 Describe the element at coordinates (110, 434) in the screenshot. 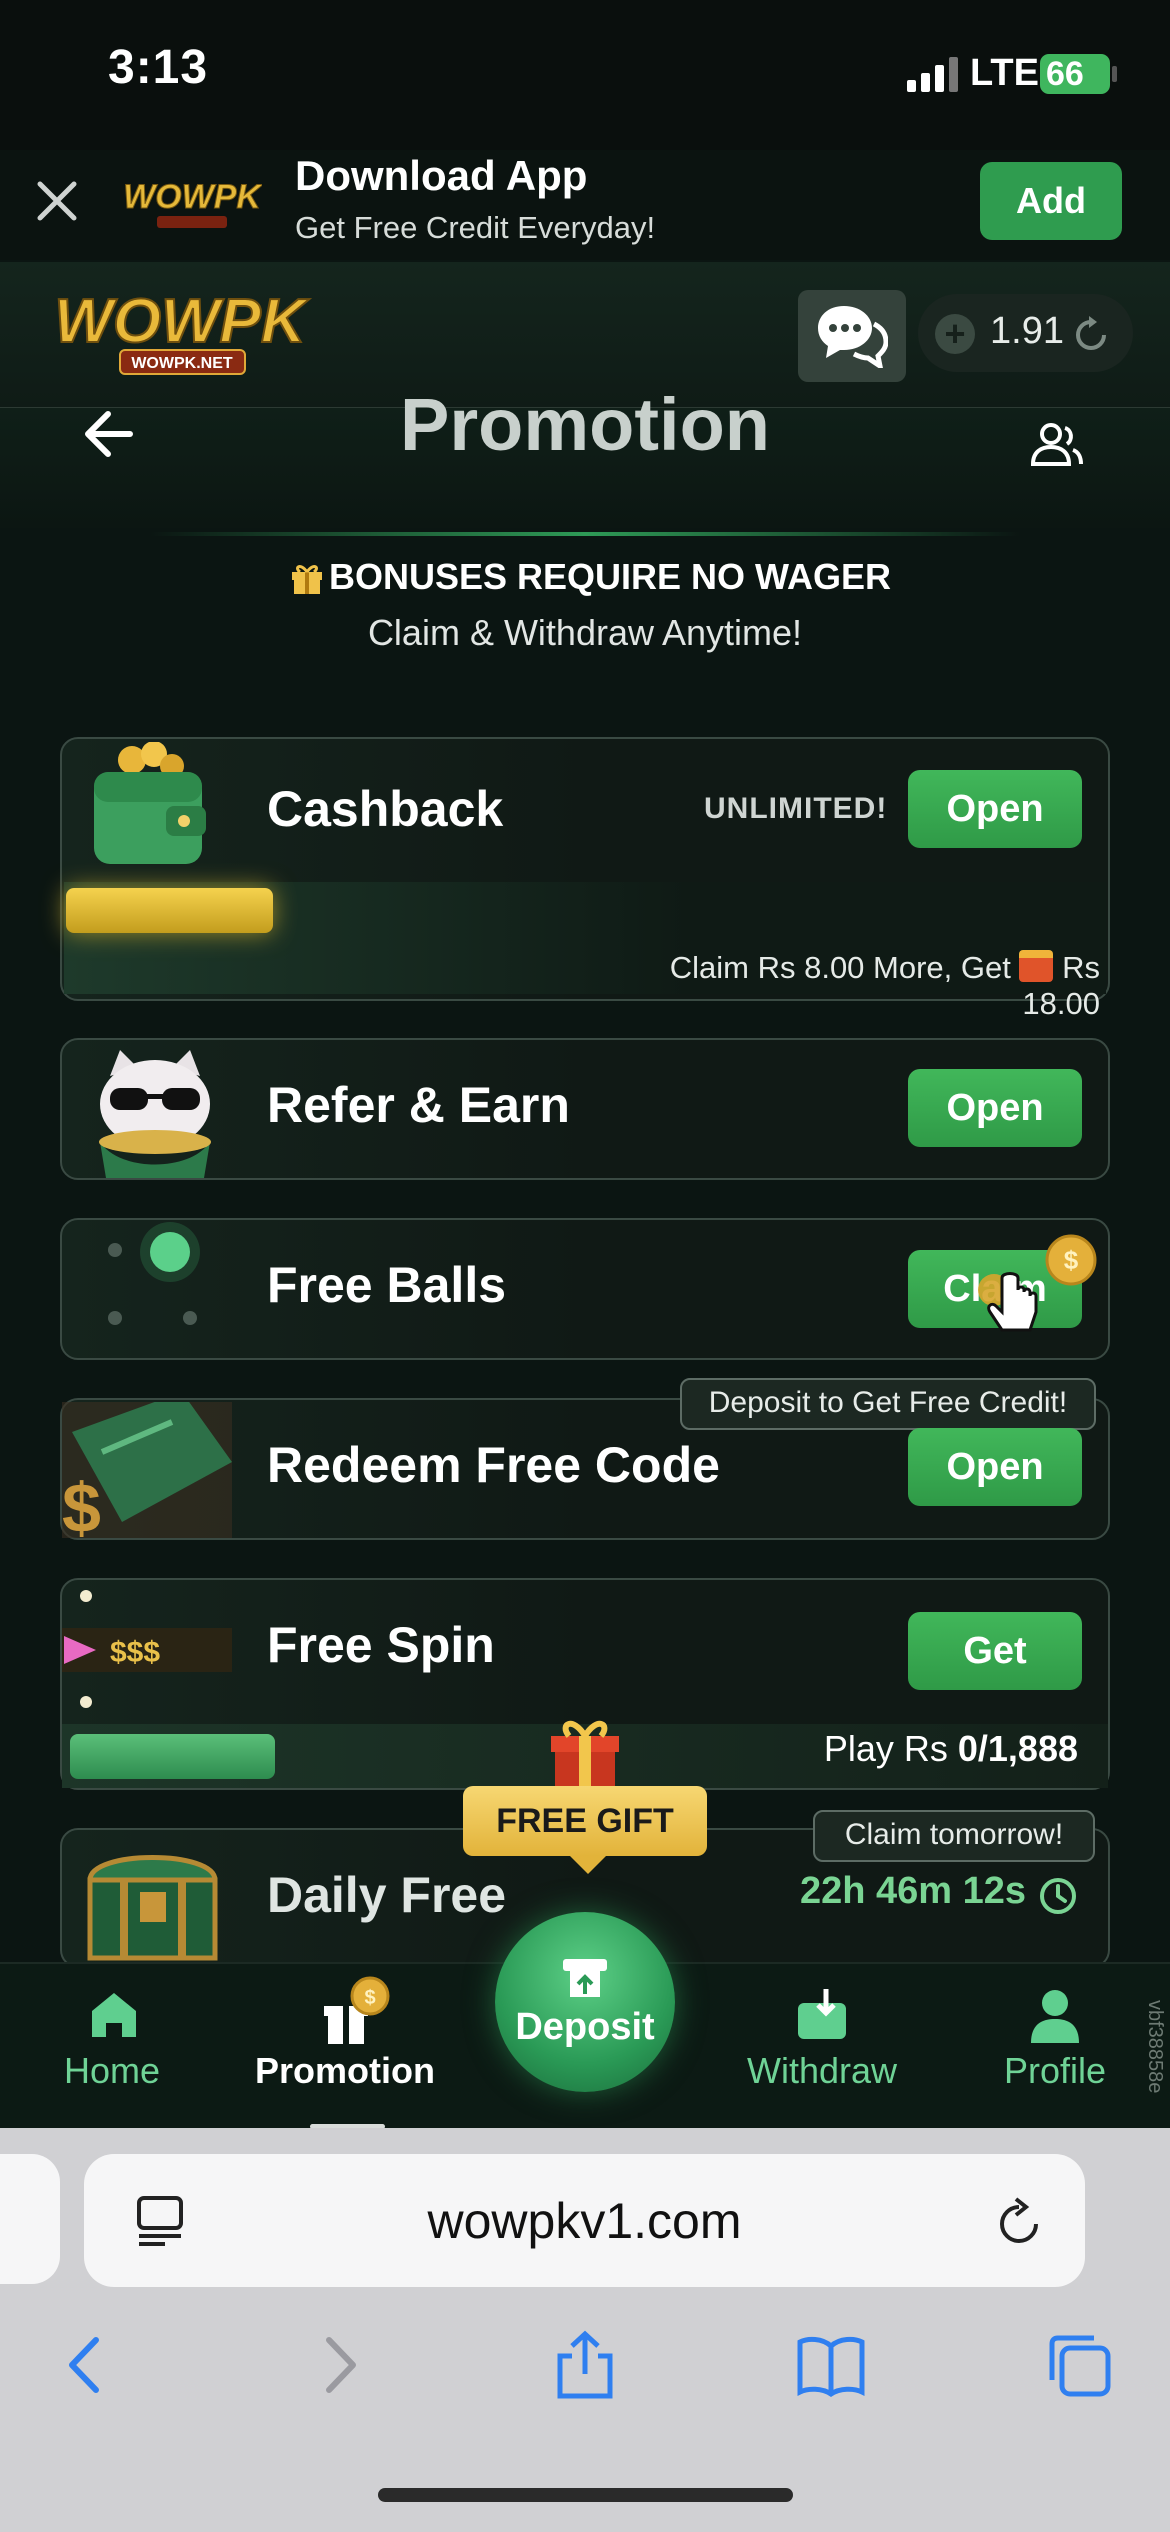

I see `back-arrow-icon` at that location.